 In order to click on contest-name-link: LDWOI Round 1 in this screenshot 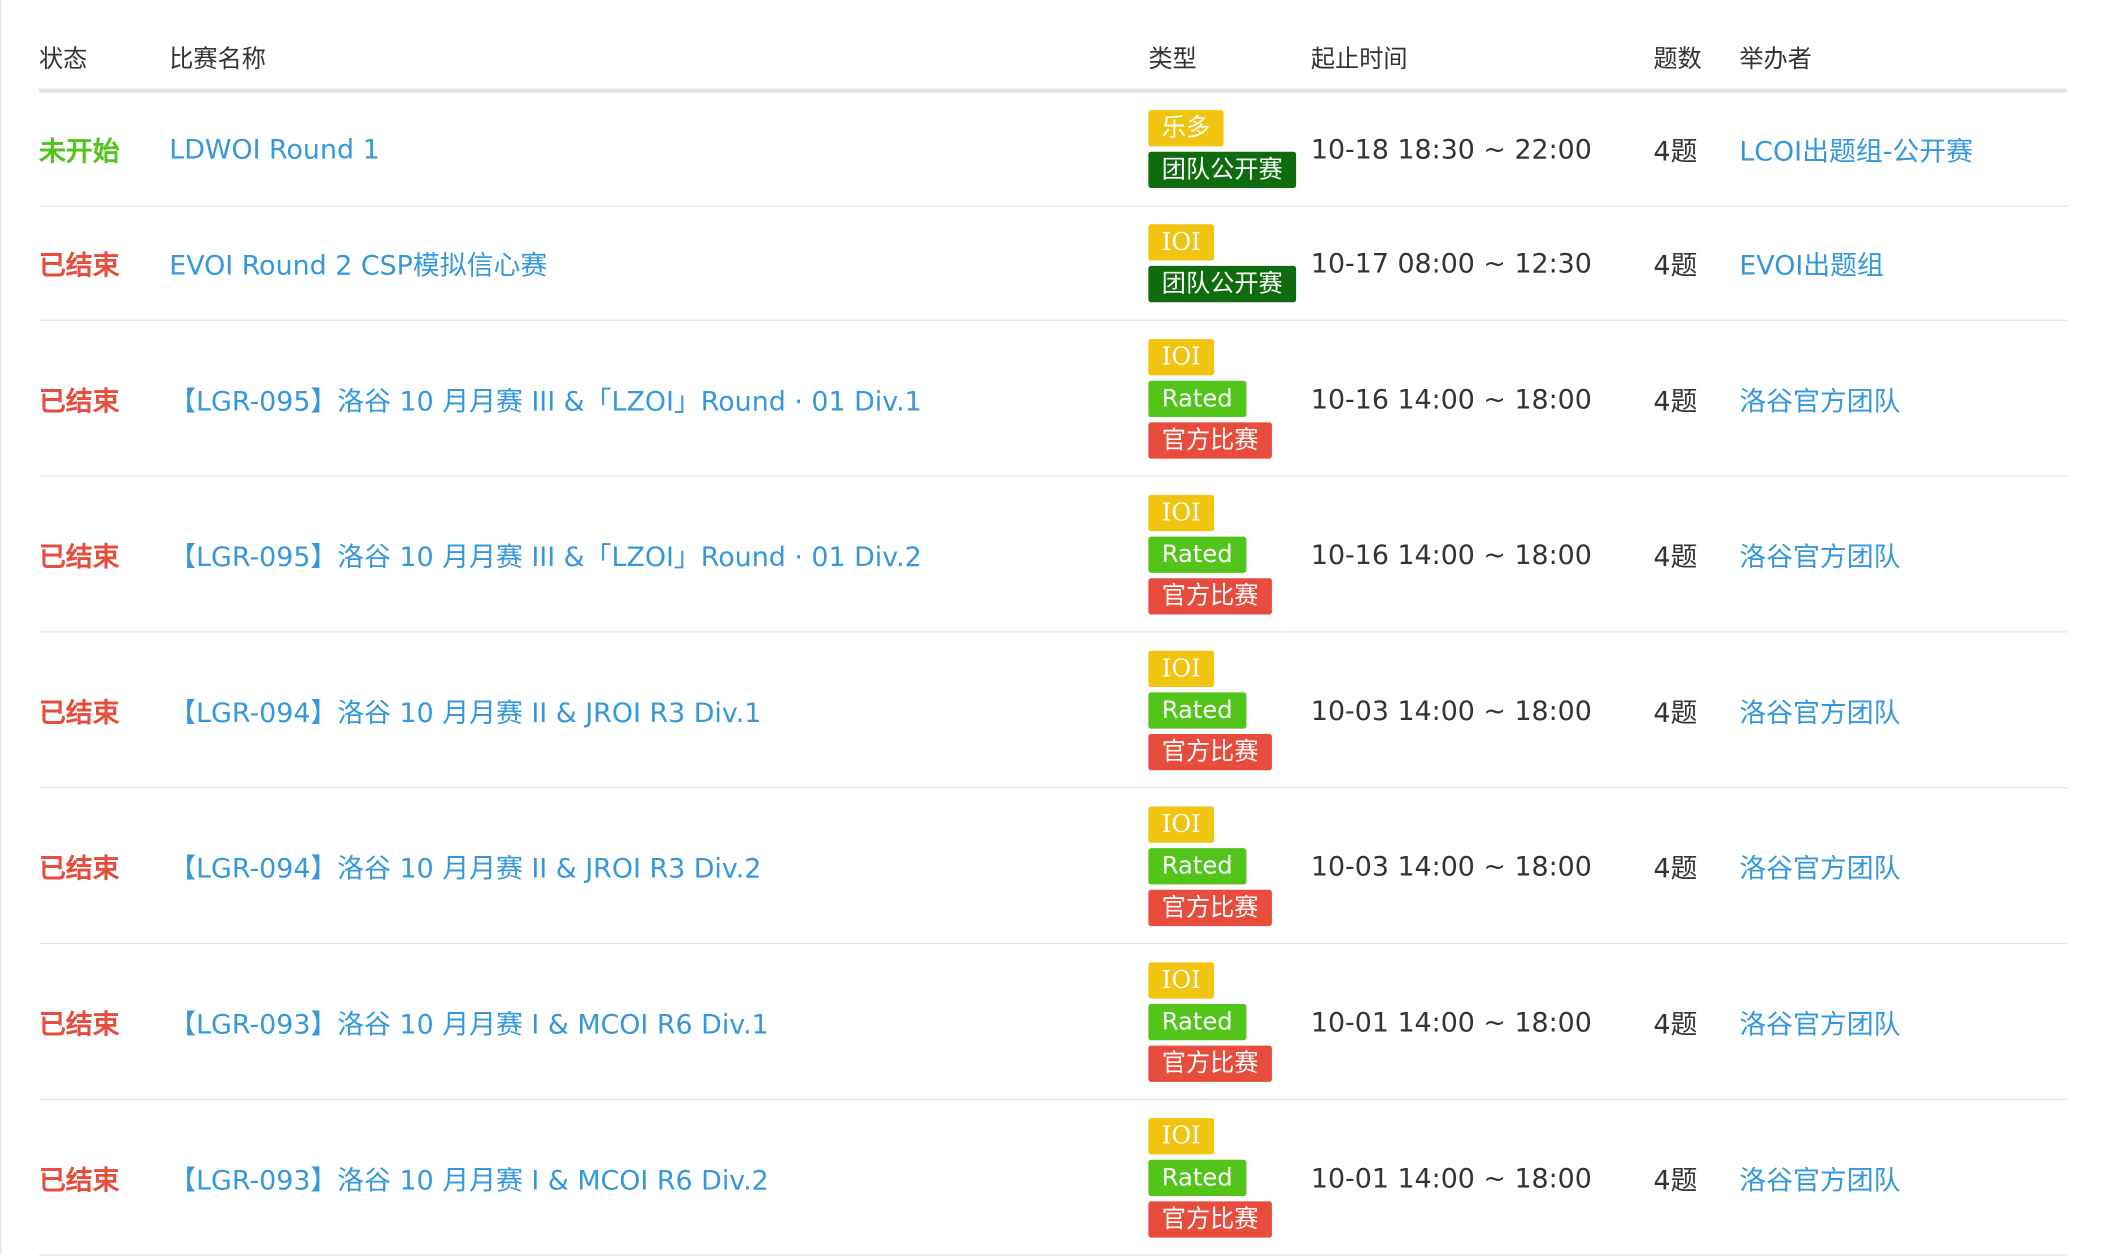, I will do `click(274, 149)`.